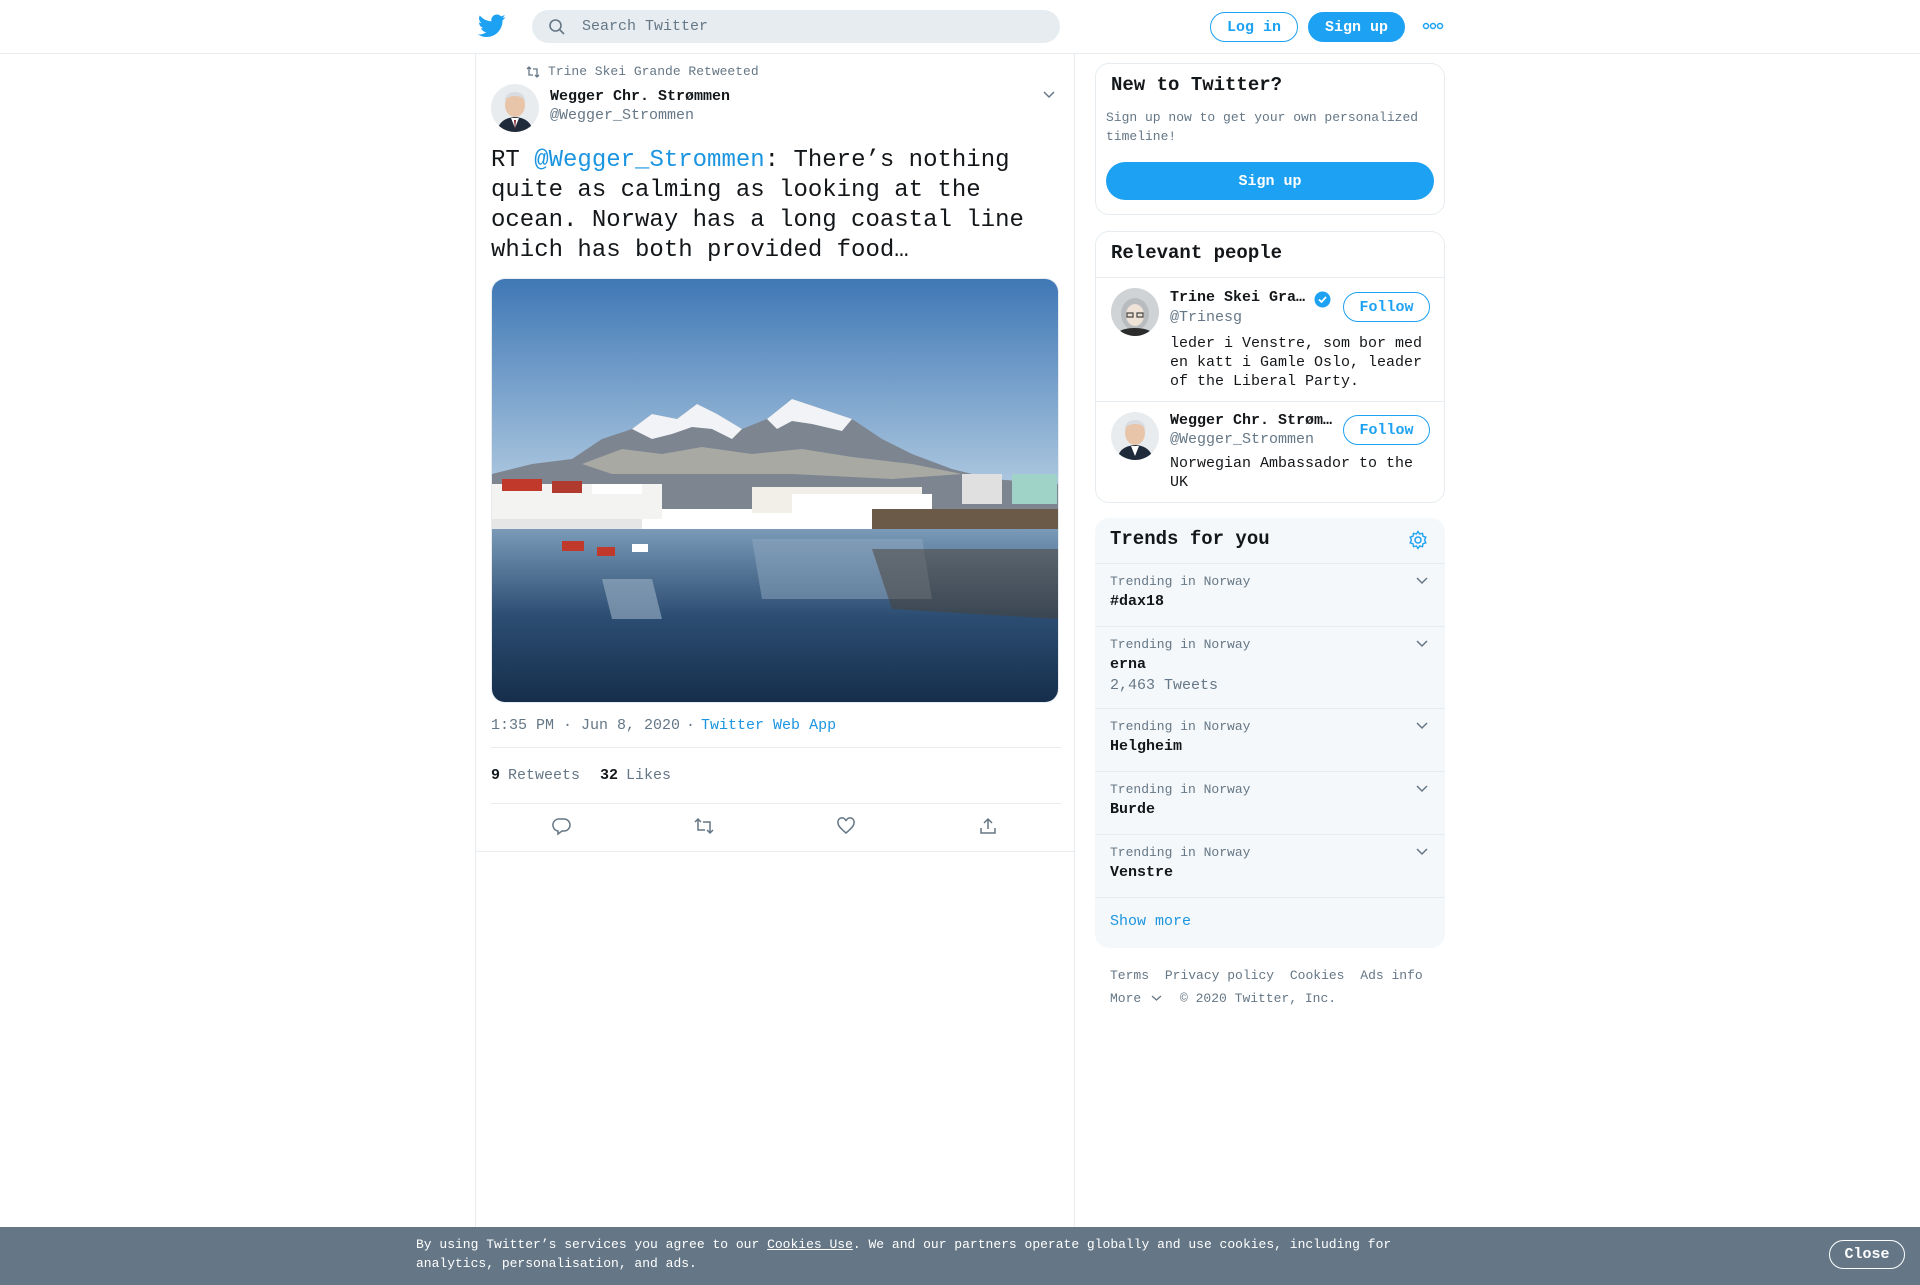 Image resolution: width=1920 pixels, height=1285 pixels. What do you see at coordinates (1391, 975) in the screenshot?
I see `footer-link-ads-info: Ads info` at bounding box center [1391, 975].